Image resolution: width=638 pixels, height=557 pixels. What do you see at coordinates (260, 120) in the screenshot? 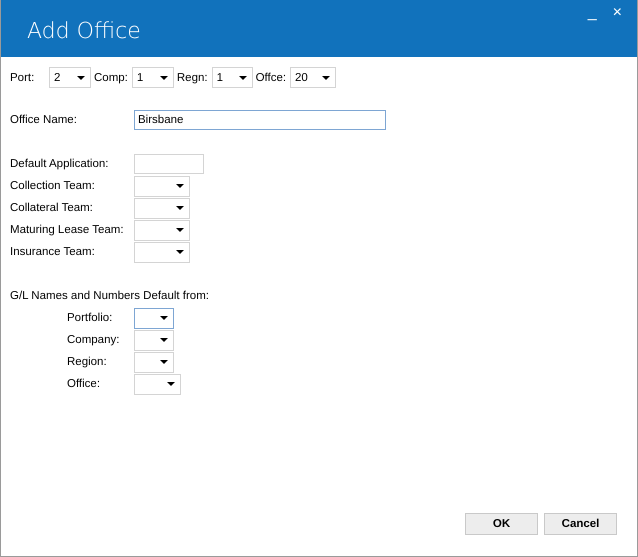
I see `input-field: Birsbane` at bounding box center [260, 120].